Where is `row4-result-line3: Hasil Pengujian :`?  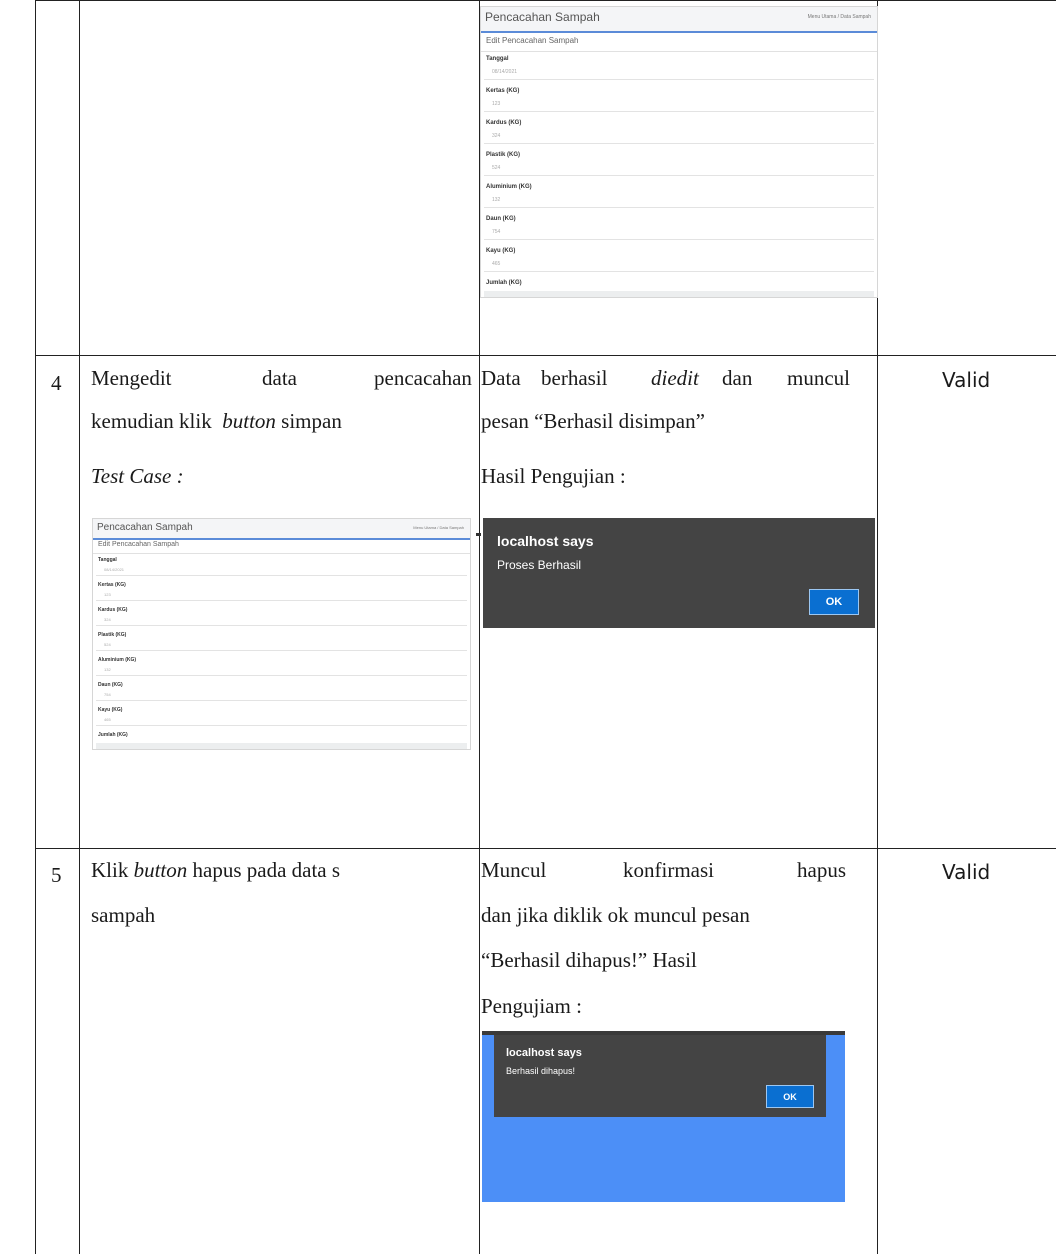 row4-result-line3: Hasil Pengujian : is located at coordinates (553, 476).